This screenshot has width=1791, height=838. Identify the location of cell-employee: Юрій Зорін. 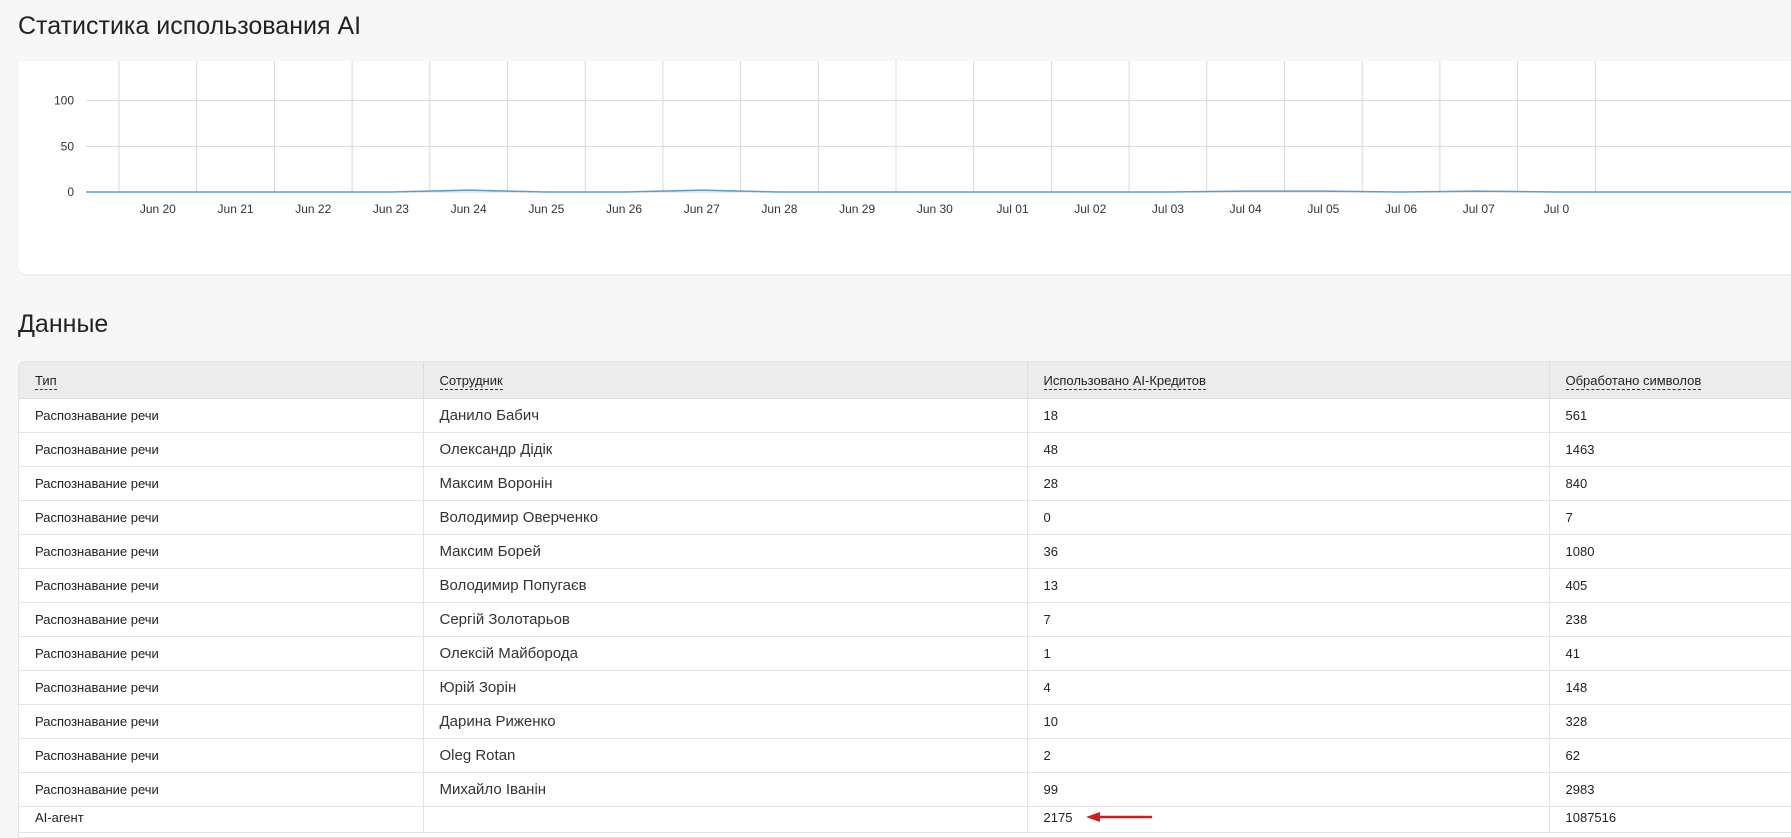
(725, 687).